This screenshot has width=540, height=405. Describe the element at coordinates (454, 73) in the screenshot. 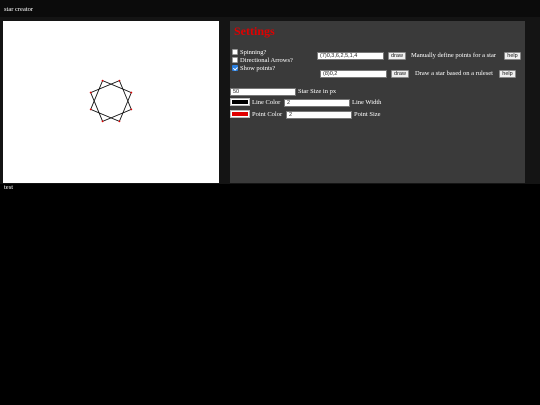

I see `ruleset-description: Draw a star based on a ruleset` at that location.